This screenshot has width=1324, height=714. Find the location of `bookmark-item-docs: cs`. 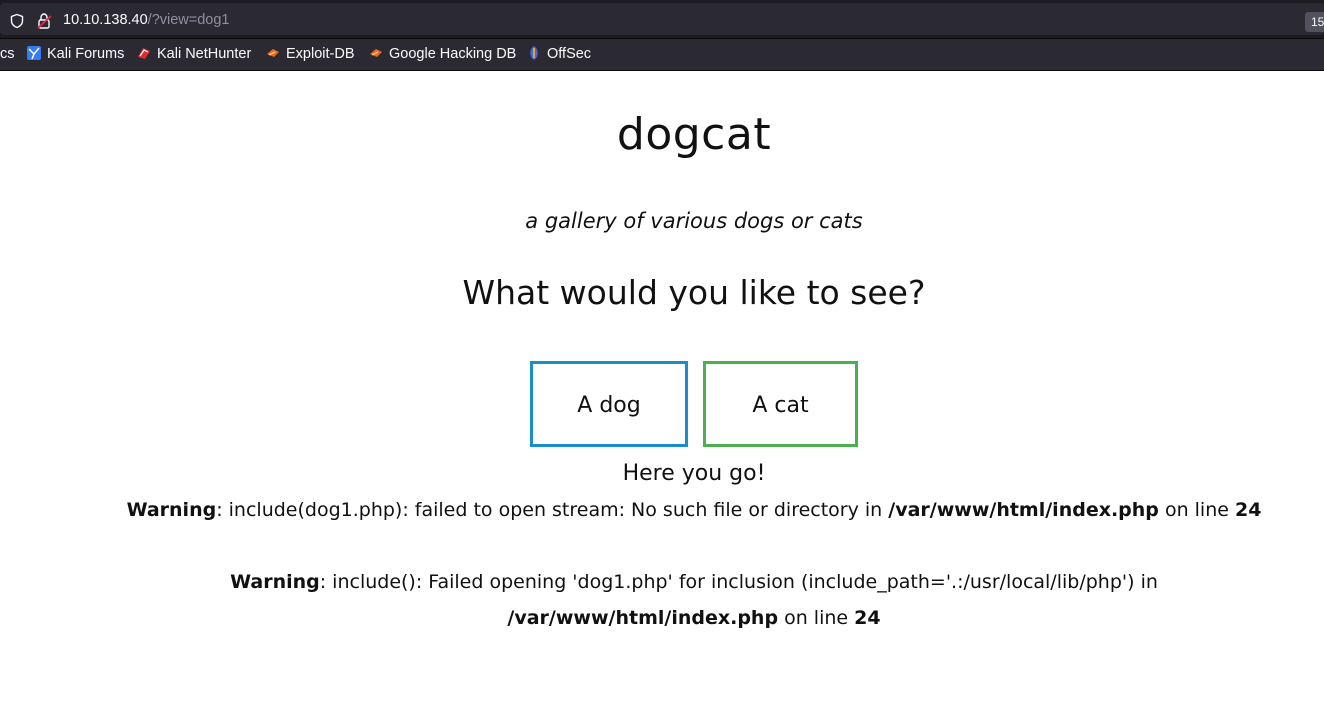

bookmark-item-docs: cs is located at coordinates (7, 55).